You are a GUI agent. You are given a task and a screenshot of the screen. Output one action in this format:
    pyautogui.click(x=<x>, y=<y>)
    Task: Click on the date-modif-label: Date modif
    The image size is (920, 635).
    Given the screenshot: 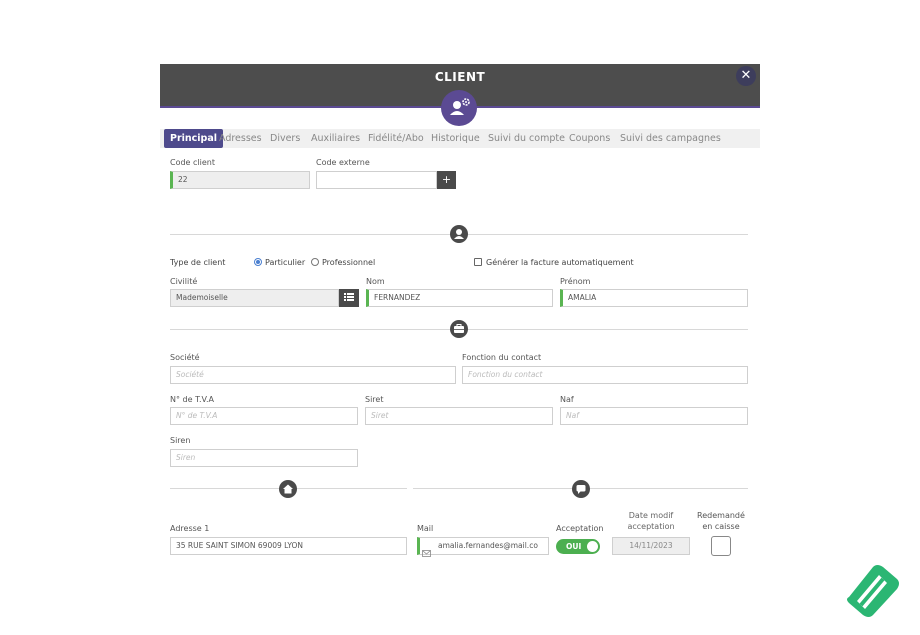 What is the action you would take?
    pyautogui.click(x=651, y=515)
    